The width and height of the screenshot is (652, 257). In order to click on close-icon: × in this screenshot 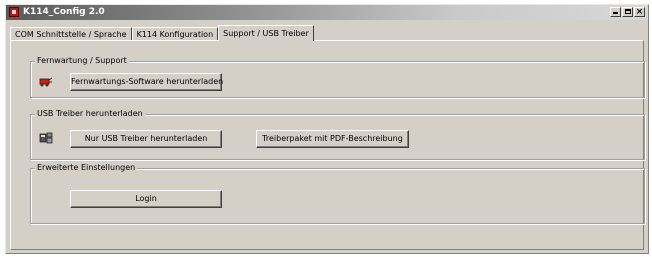, I will do `click(639, 12)`.